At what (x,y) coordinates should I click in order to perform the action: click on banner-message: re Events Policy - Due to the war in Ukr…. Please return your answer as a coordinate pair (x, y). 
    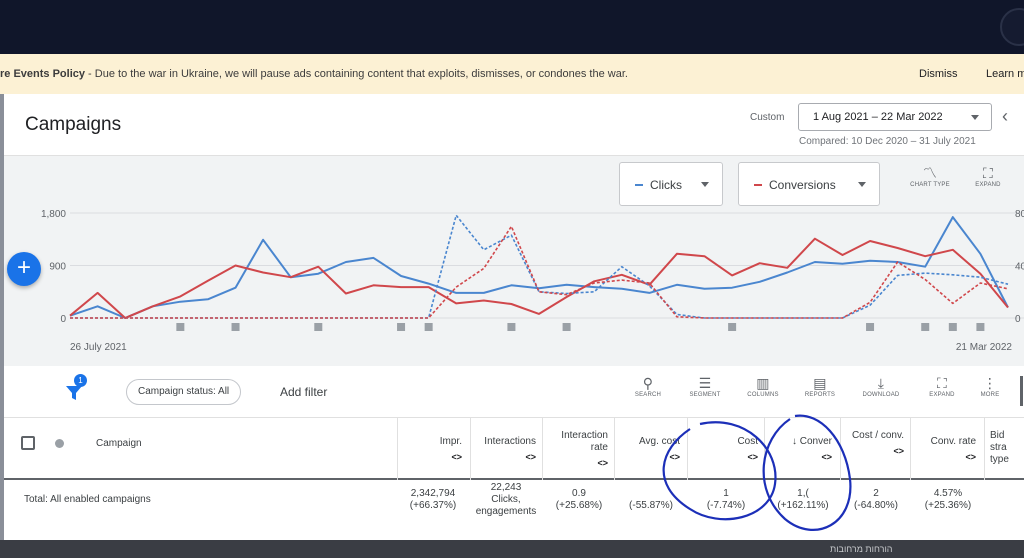
    Looking at the image, I should click on (314, 74).